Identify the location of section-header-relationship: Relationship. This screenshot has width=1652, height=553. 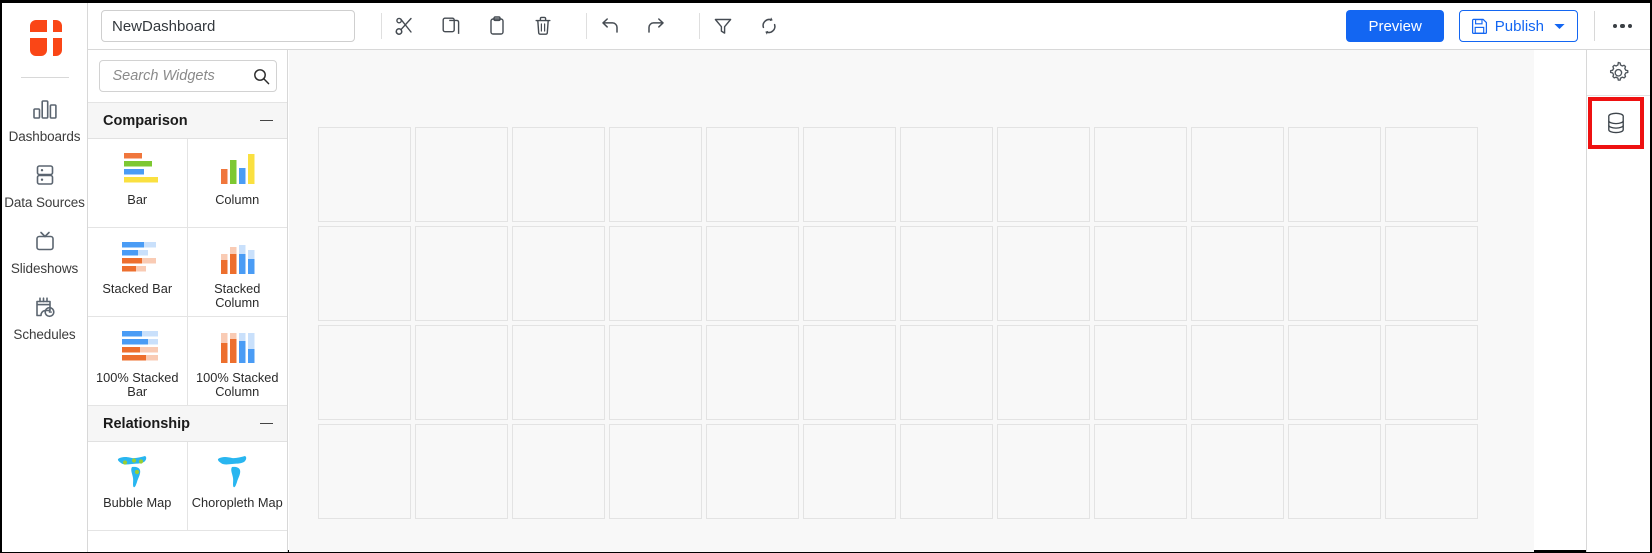
(187, 424).